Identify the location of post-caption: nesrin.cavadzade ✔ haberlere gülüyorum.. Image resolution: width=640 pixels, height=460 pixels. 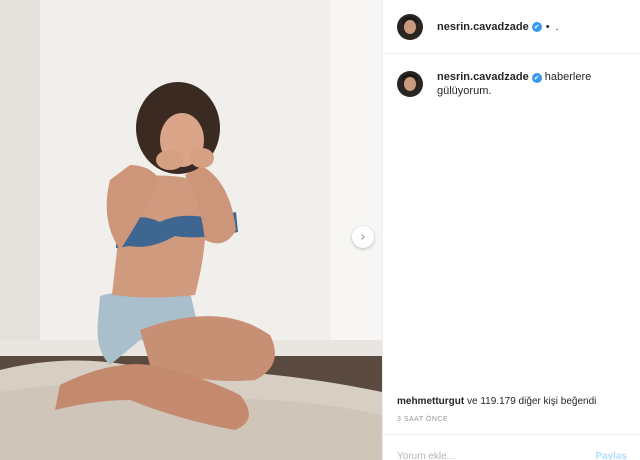
(512, 84).